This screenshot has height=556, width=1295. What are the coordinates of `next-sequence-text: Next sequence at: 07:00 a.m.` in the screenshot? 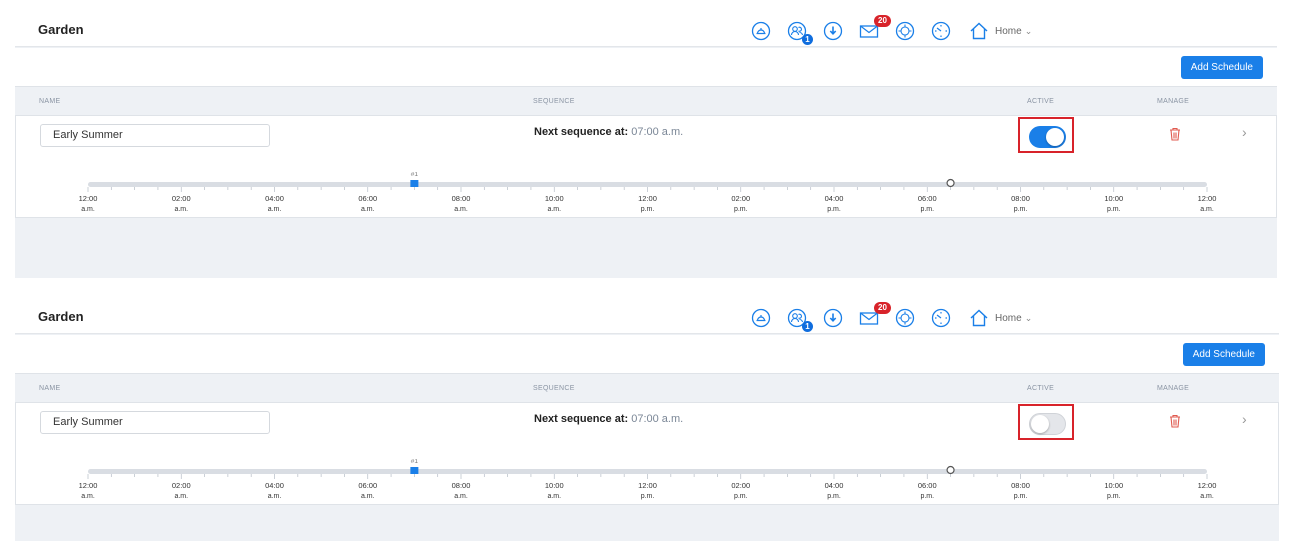 It's located at (608, 419).